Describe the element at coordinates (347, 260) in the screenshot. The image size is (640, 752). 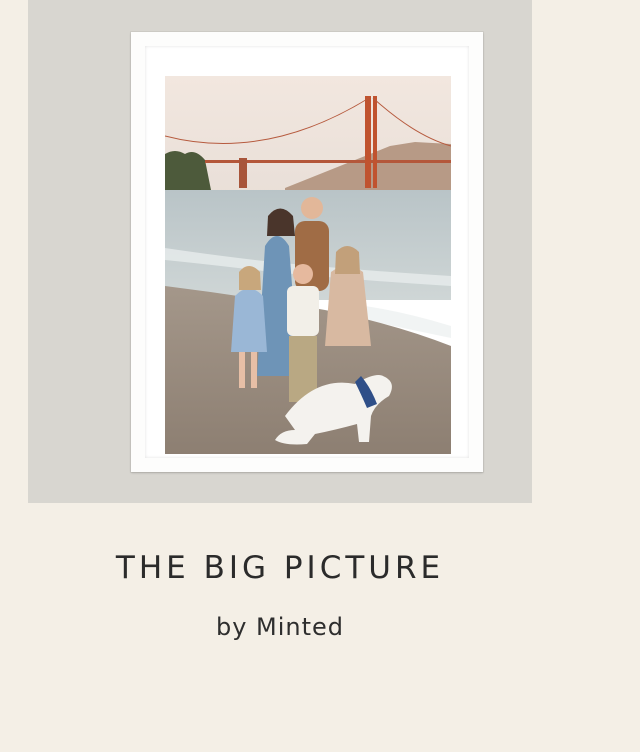
I see `hair` at that location.